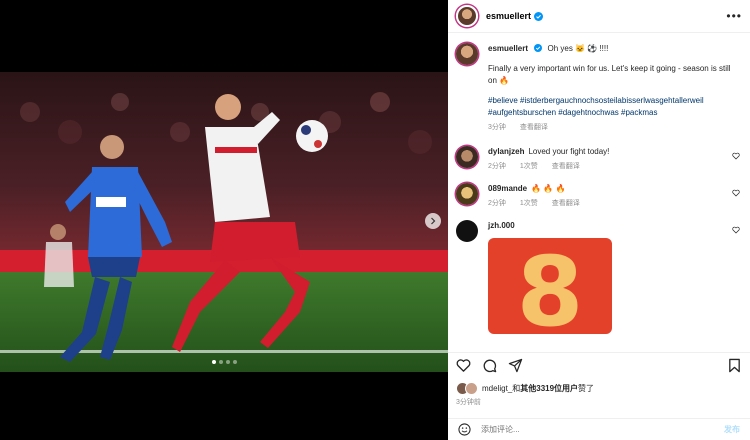 The width and height of the screenshot is (750, 440). I want to click on carousel-next-button, so click(433, 221).